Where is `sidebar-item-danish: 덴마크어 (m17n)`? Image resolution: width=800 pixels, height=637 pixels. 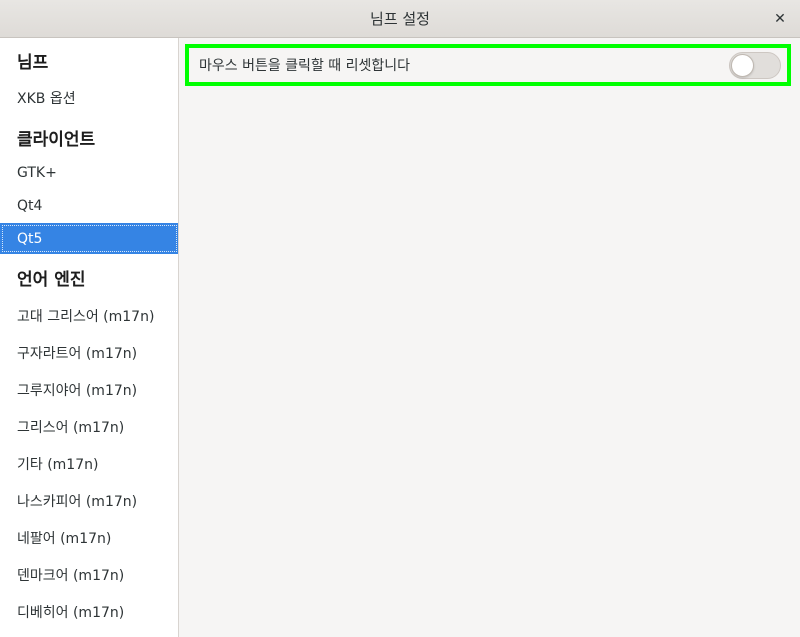
sidebar-item-danish: 덴마크어 (m17n) is located at coordinates (89, 574).